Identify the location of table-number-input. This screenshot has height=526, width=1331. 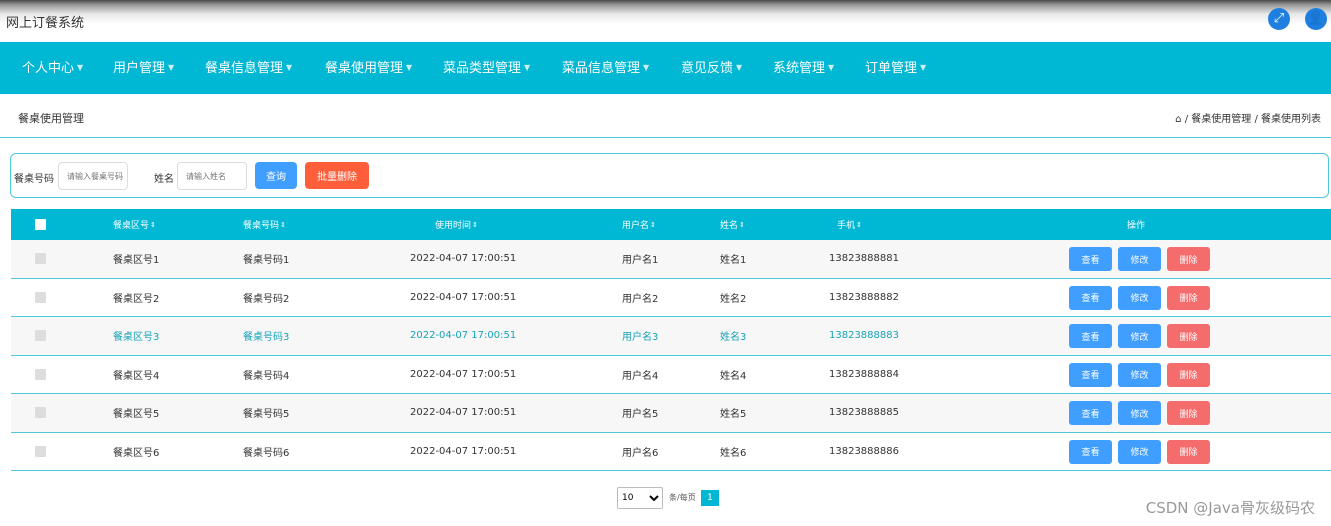
(93, 176).